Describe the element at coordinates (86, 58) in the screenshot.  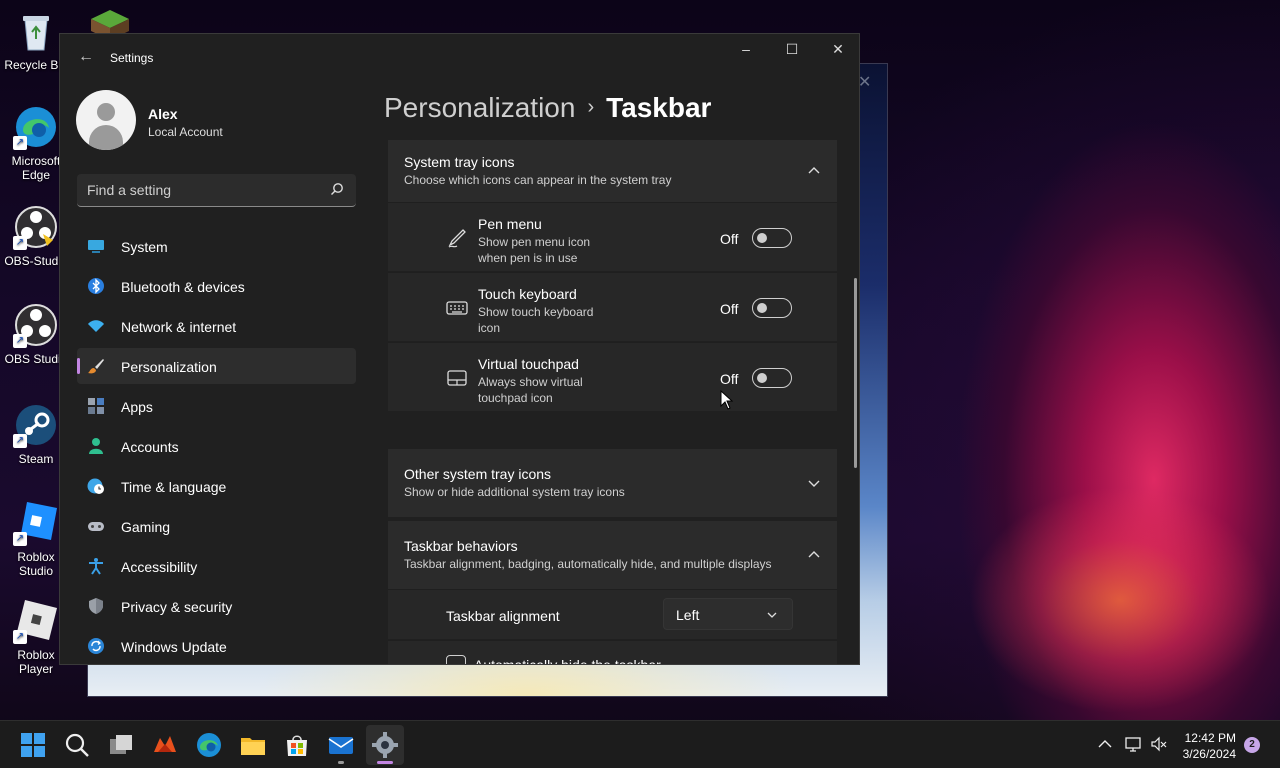
I see `back-arrow-icon: ←` at that location.